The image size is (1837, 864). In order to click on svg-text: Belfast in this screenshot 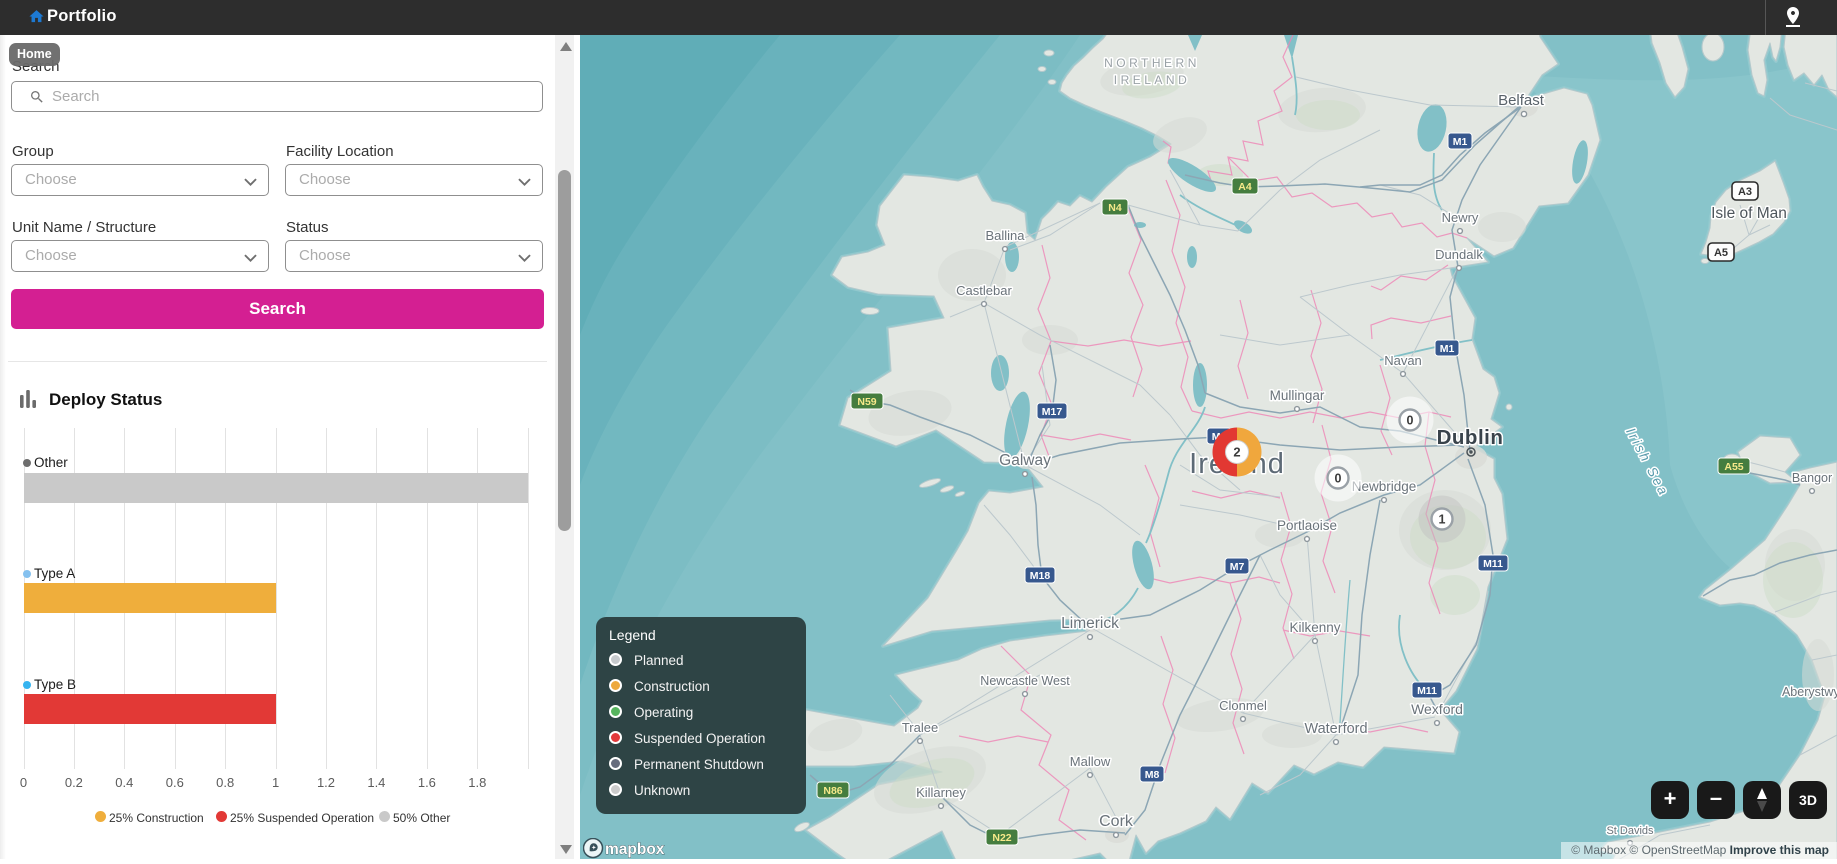, I will do `click(1521, 100)`.